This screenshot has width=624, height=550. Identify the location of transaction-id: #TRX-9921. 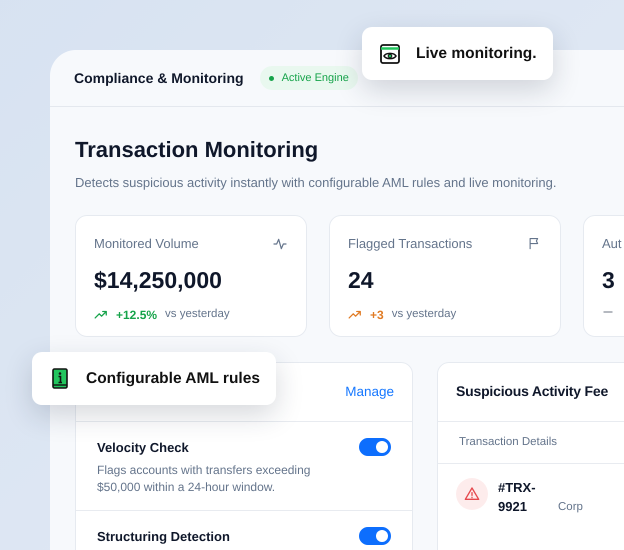
(517, 497).